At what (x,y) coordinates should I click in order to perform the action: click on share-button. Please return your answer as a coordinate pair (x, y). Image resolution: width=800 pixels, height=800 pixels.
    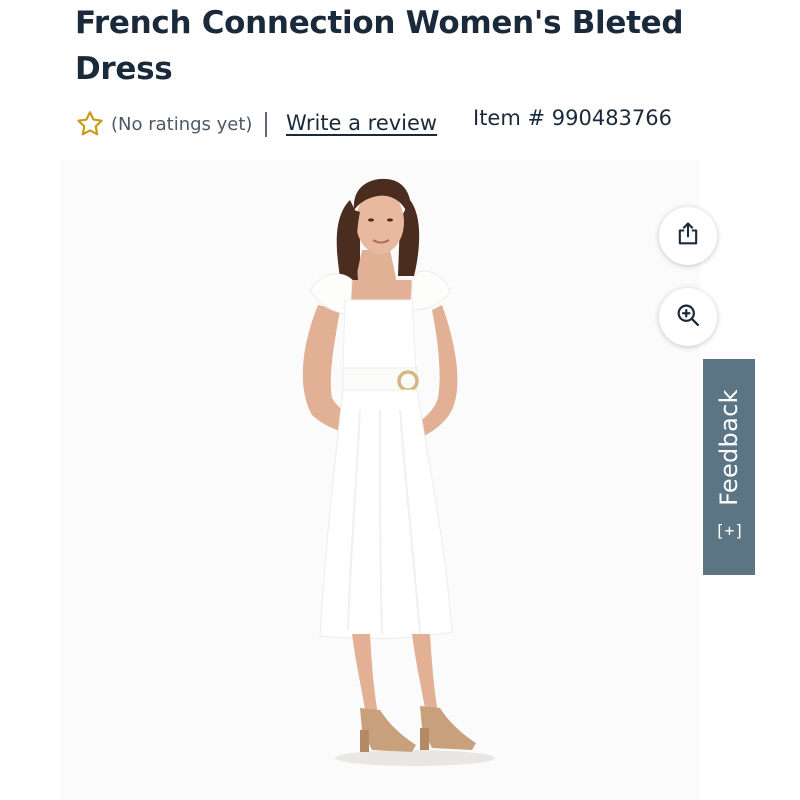
    Looking at the image, I should click on (688, 236).